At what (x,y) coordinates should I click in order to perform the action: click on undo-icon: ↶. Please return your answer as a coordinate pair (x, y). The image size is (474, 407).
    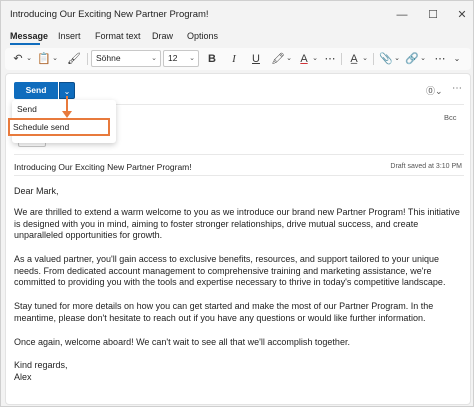
    Looking at the image, I should click on (18, 59).